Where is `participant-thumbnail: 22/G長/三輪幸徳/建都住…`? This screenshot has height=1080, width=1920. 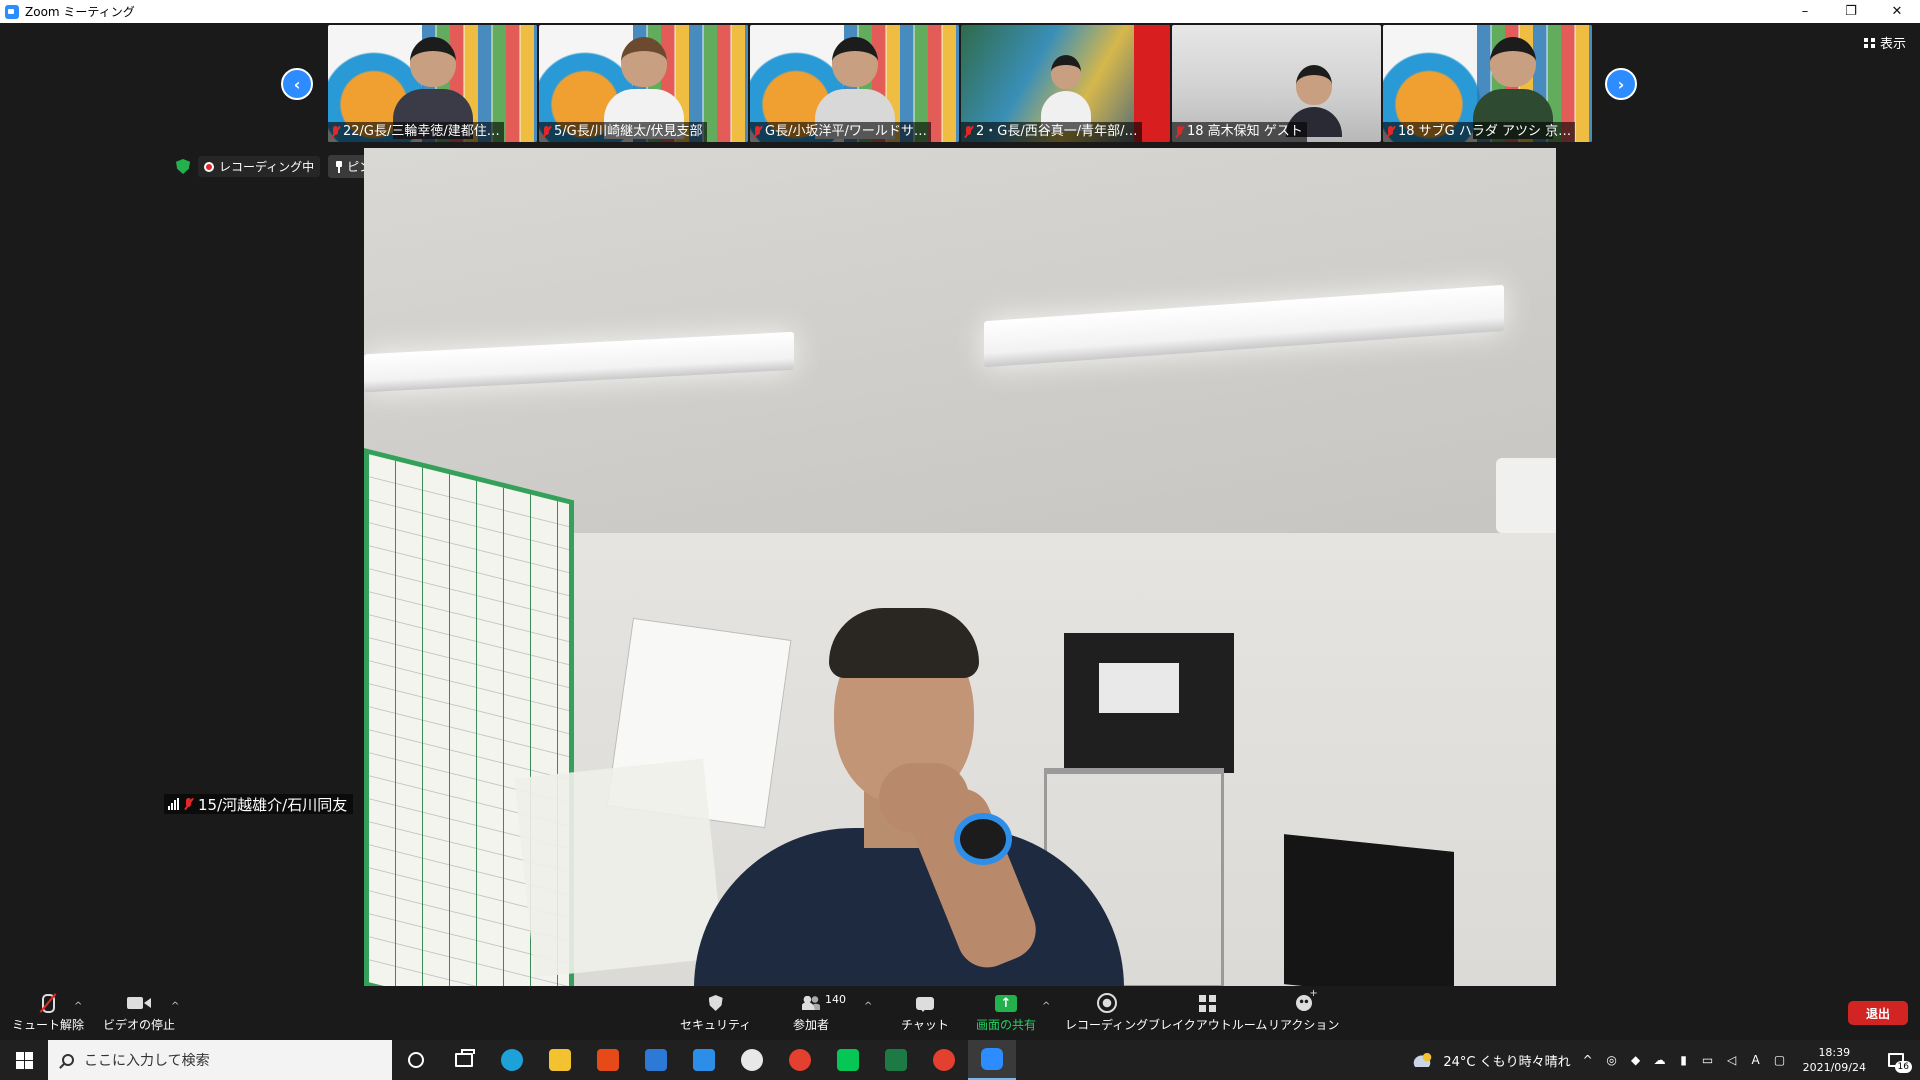
participant-thumbnail: 22/G長/三輪幸徳/建都住… is located at coordinates (432, 83).